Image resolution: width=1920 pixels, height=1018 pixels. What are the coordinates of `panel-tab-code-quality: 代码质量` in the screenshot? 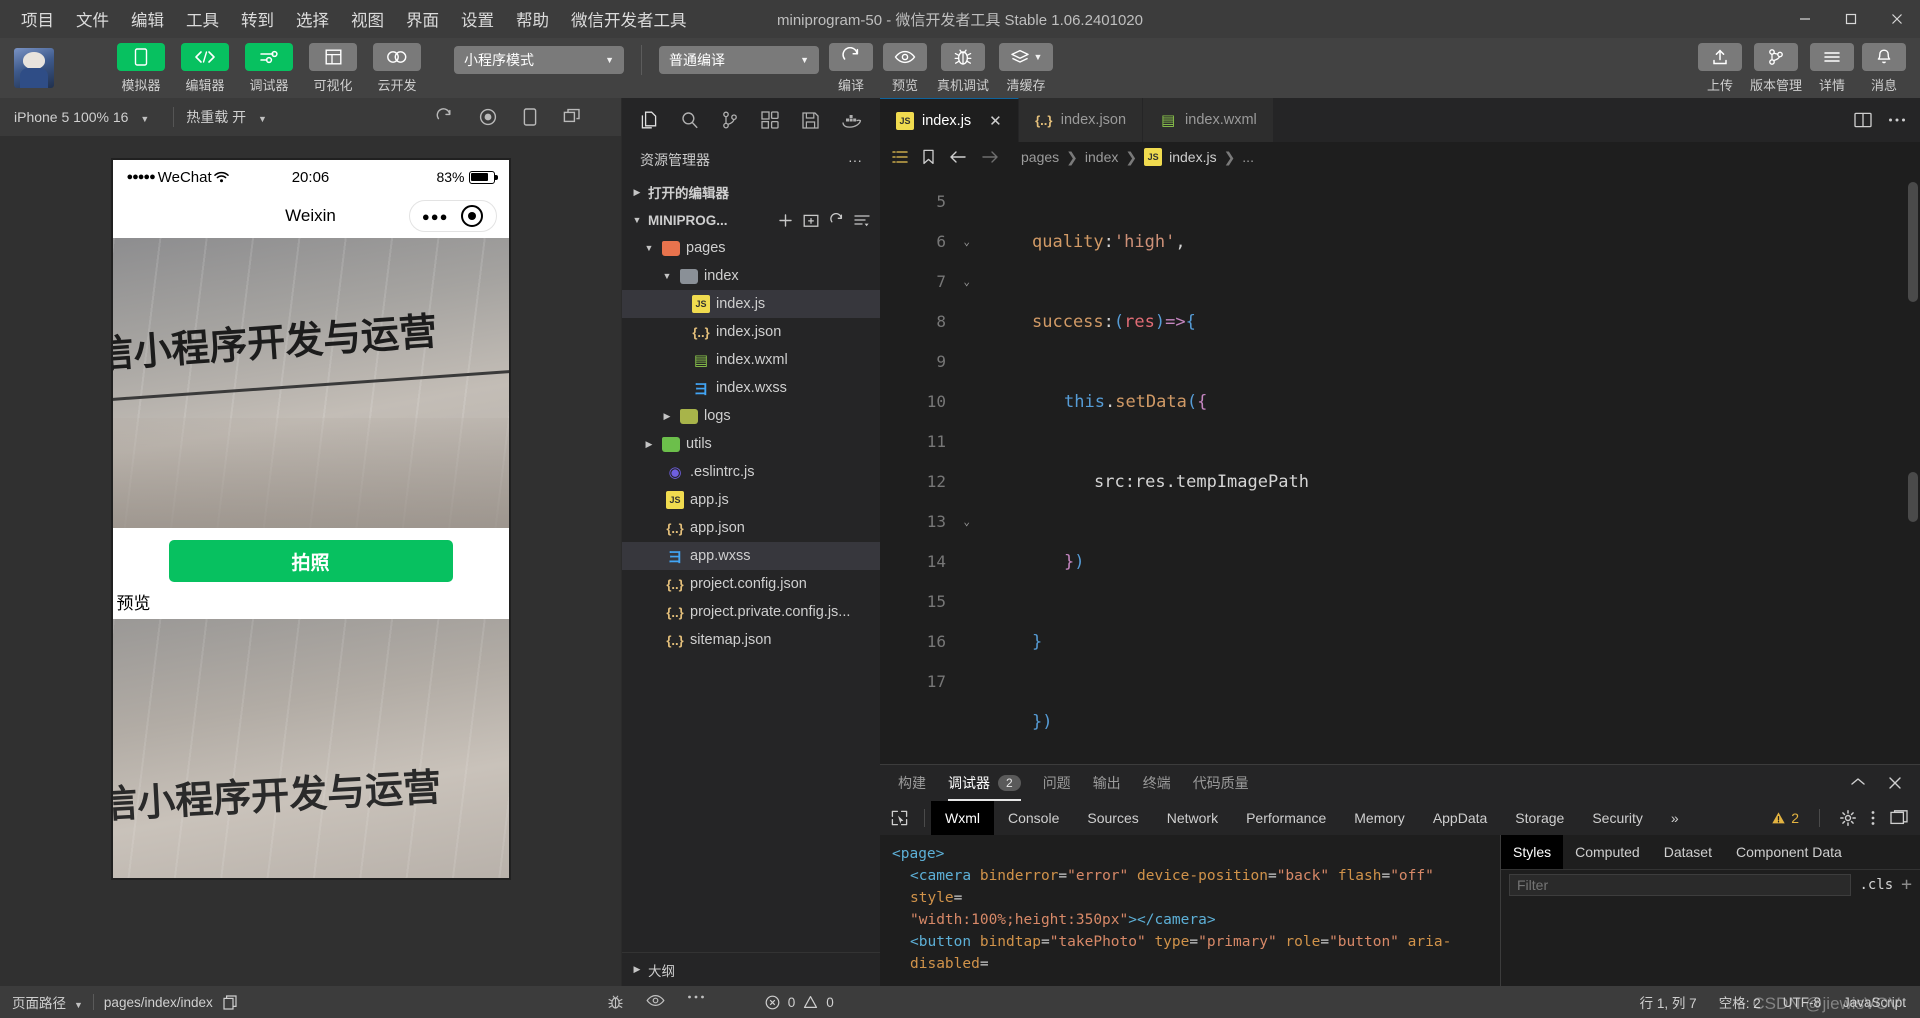 It's located at (1221, 783).